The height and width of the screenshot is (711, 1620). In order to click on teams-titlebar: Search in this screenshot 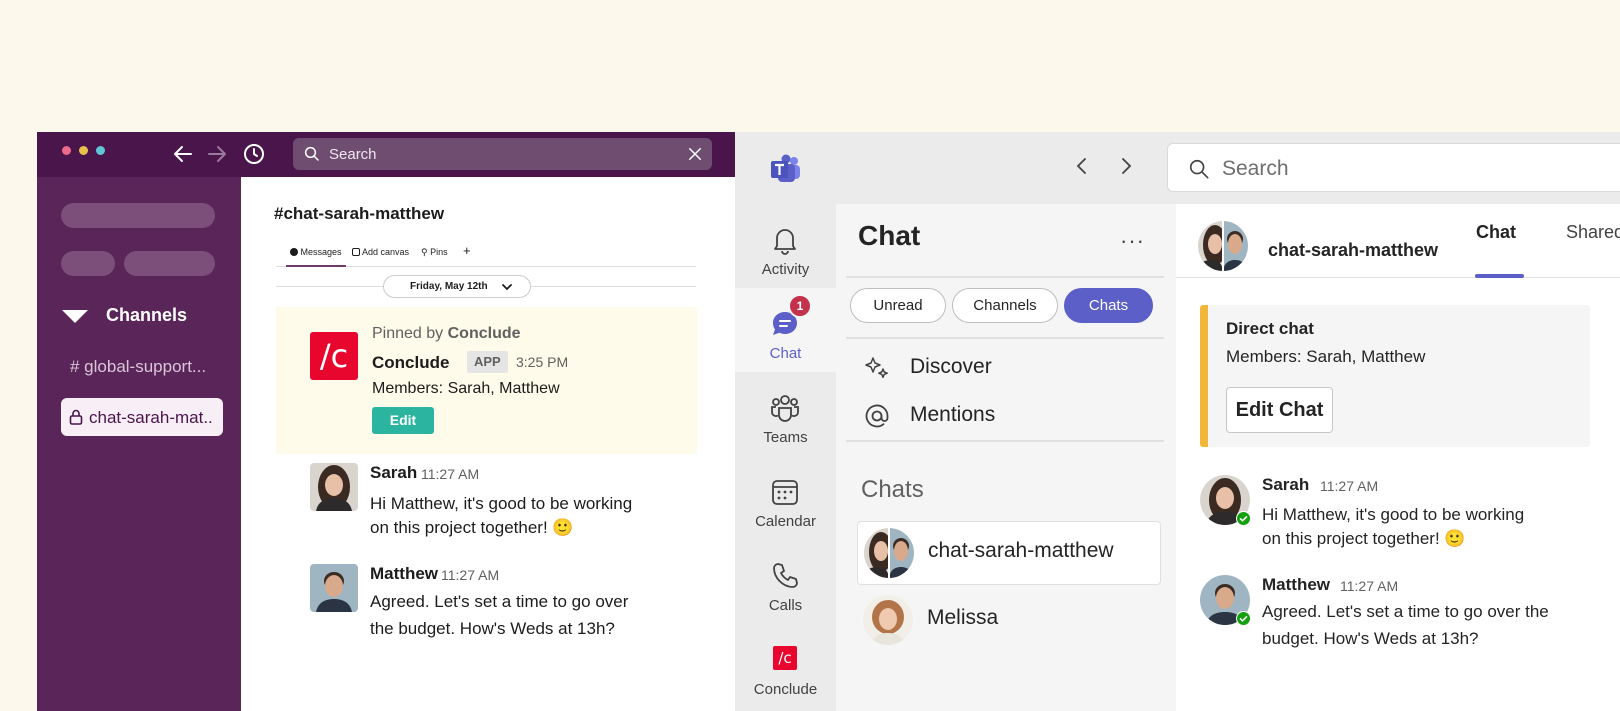, I will do `click(1177, 168)`.